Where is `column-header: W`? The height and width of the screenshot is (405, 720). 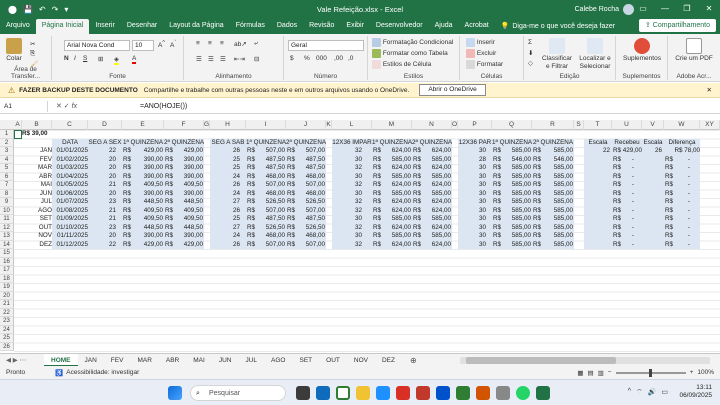
column-header: W is located at coordinates (682, 125).